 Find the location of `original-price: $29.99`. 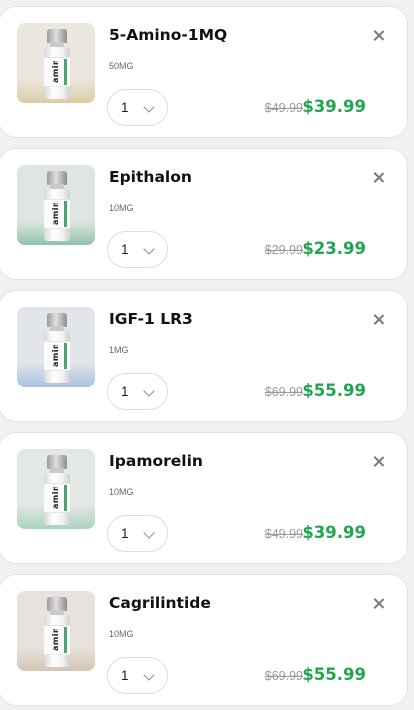

original-price: $29.99 is located at coordinates (283, 250).